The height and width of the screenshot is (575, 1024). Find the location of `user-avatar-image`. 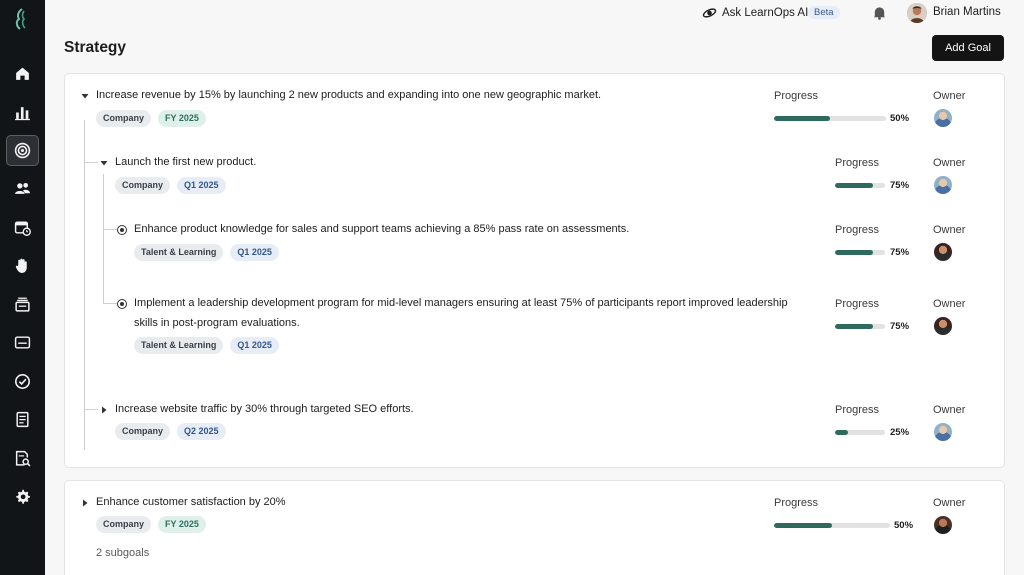

user-avatar-image is located at coordinates (917, 13).